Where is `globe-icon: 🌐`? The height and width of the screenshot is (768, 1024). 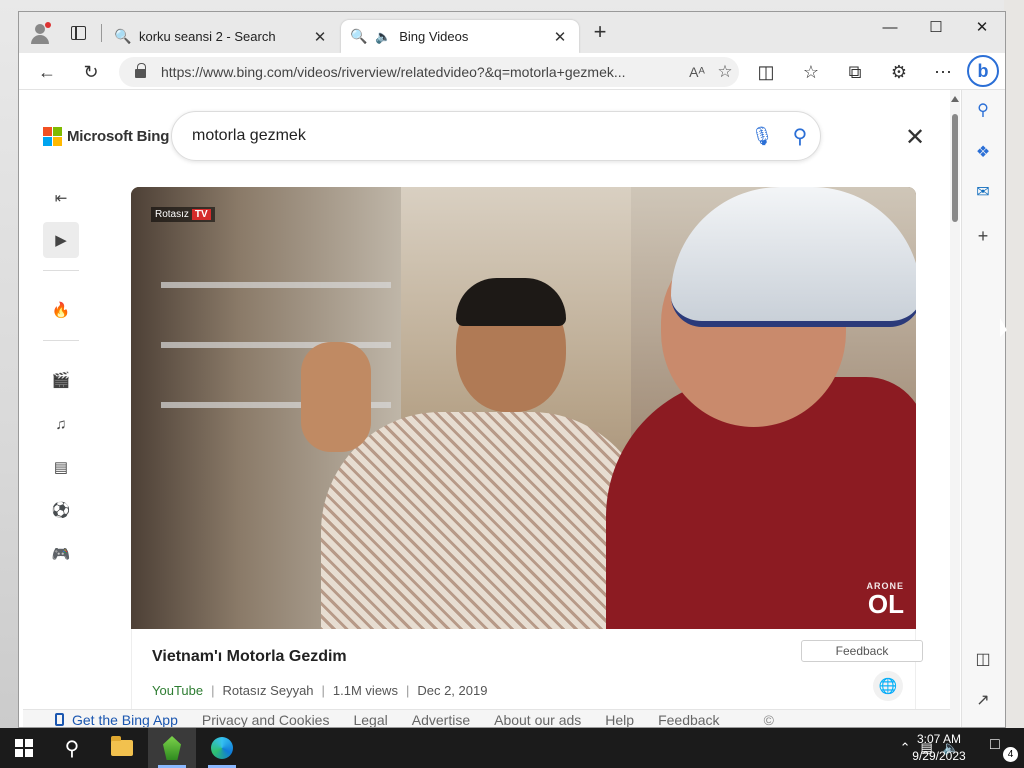
globe-icon: 🌐 is located at coordinates (888, 686).